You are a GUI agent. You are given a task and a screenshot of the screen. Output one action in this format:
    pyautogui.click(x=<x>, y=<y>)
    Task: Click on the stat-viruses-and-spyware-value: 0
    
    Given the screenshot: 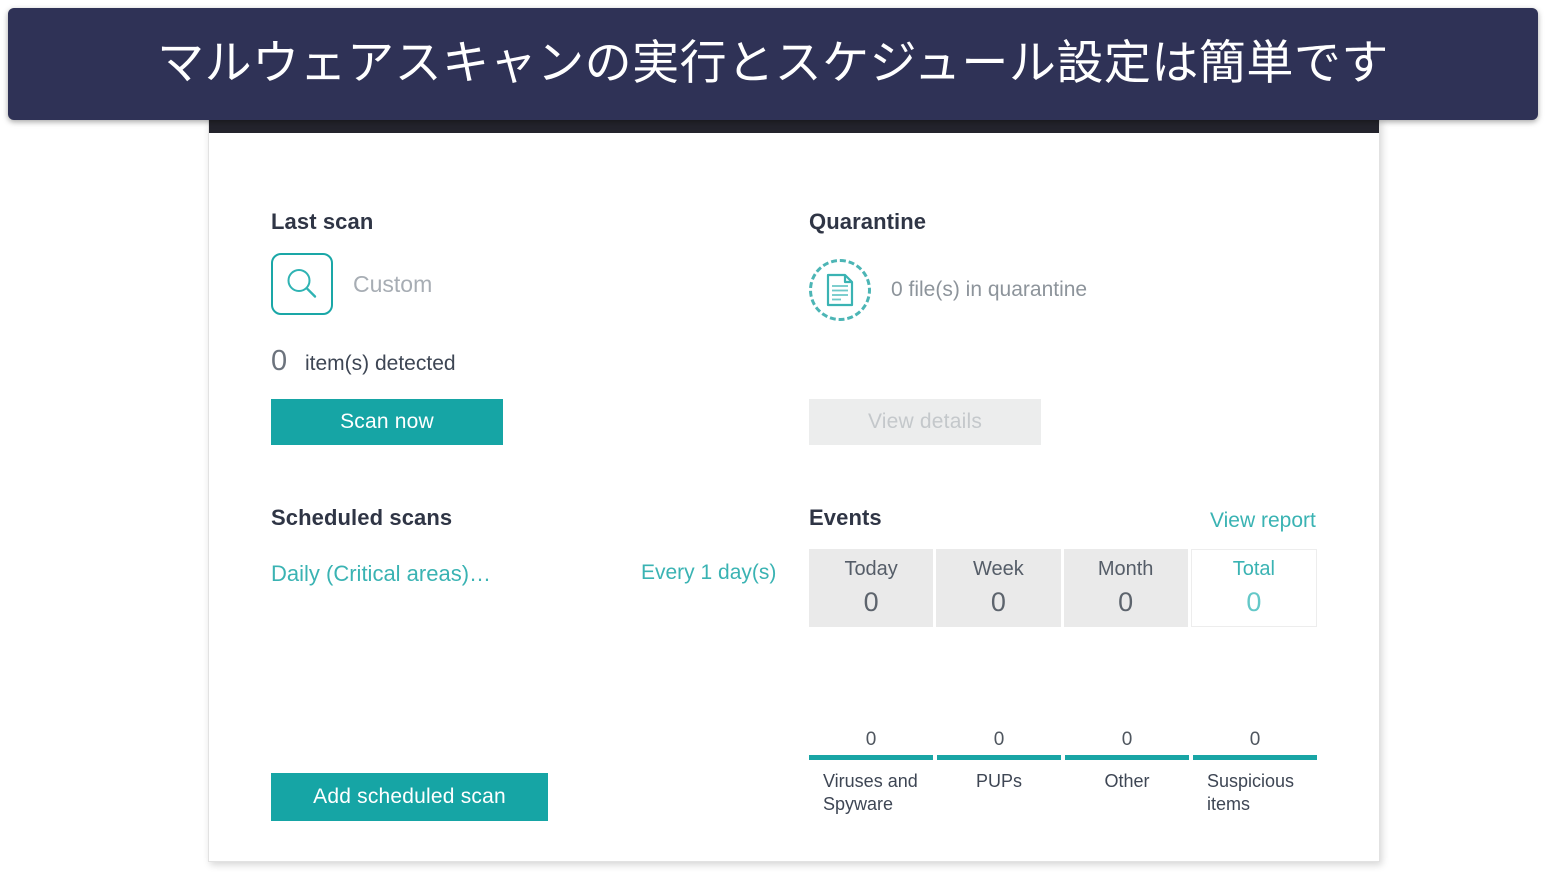 What is the action you would take?
    pyautogui.click(x=871, y=739)
    